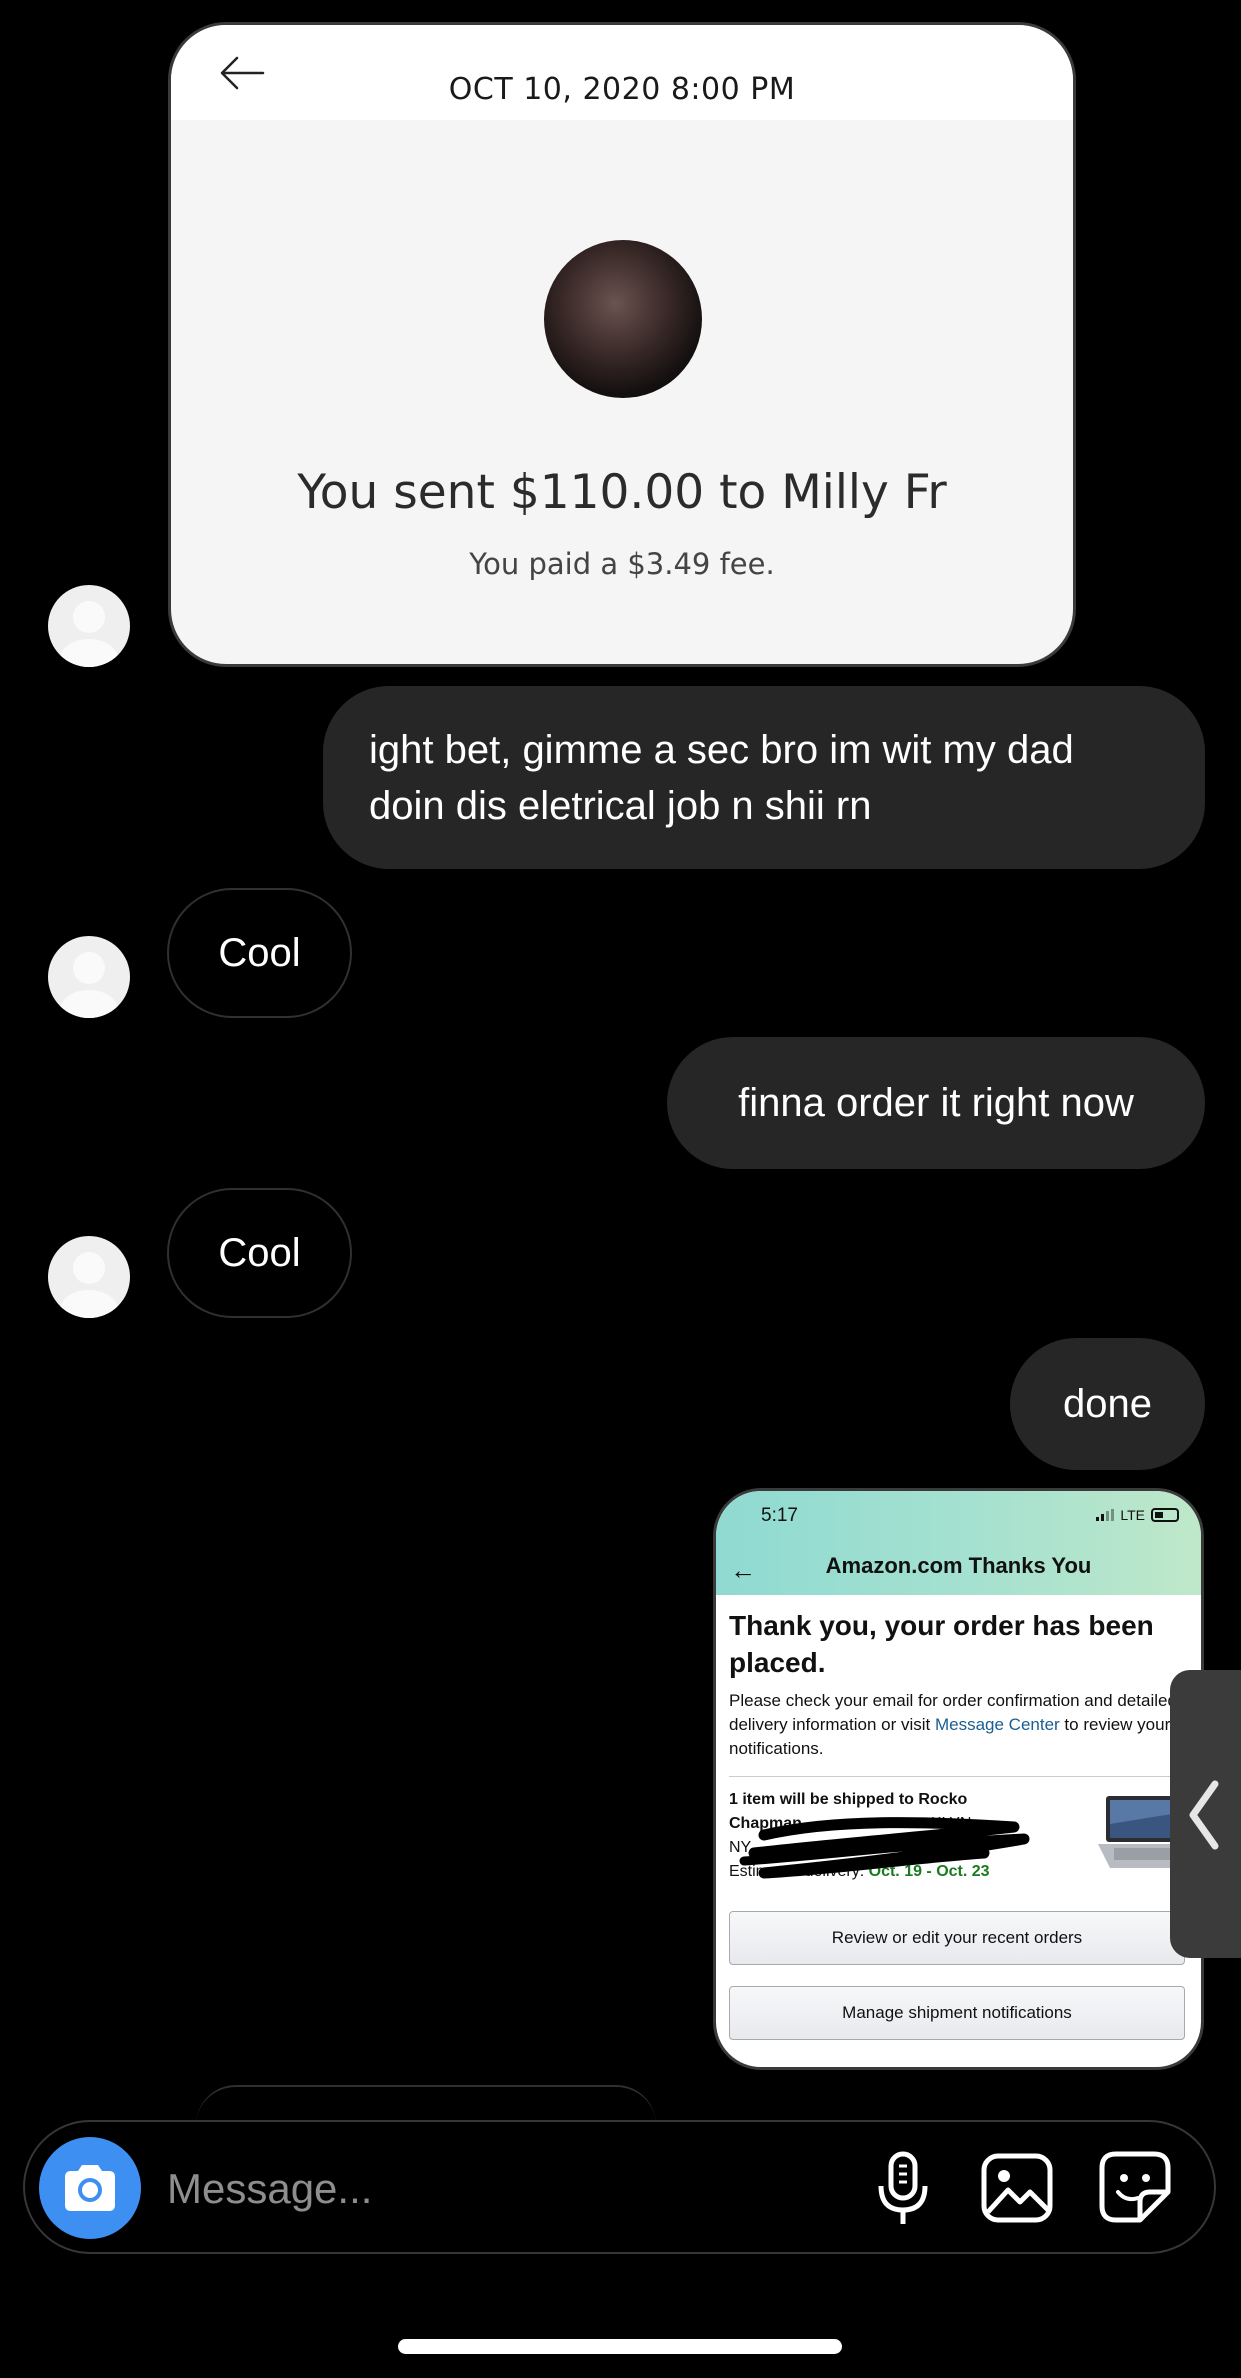 The width and height of the screenshot is (1241, 2378). What do you see at coordinates (426, 2105) in the screenshot?
I see `partial-message-bubble` at bounding box center [426, 2105].